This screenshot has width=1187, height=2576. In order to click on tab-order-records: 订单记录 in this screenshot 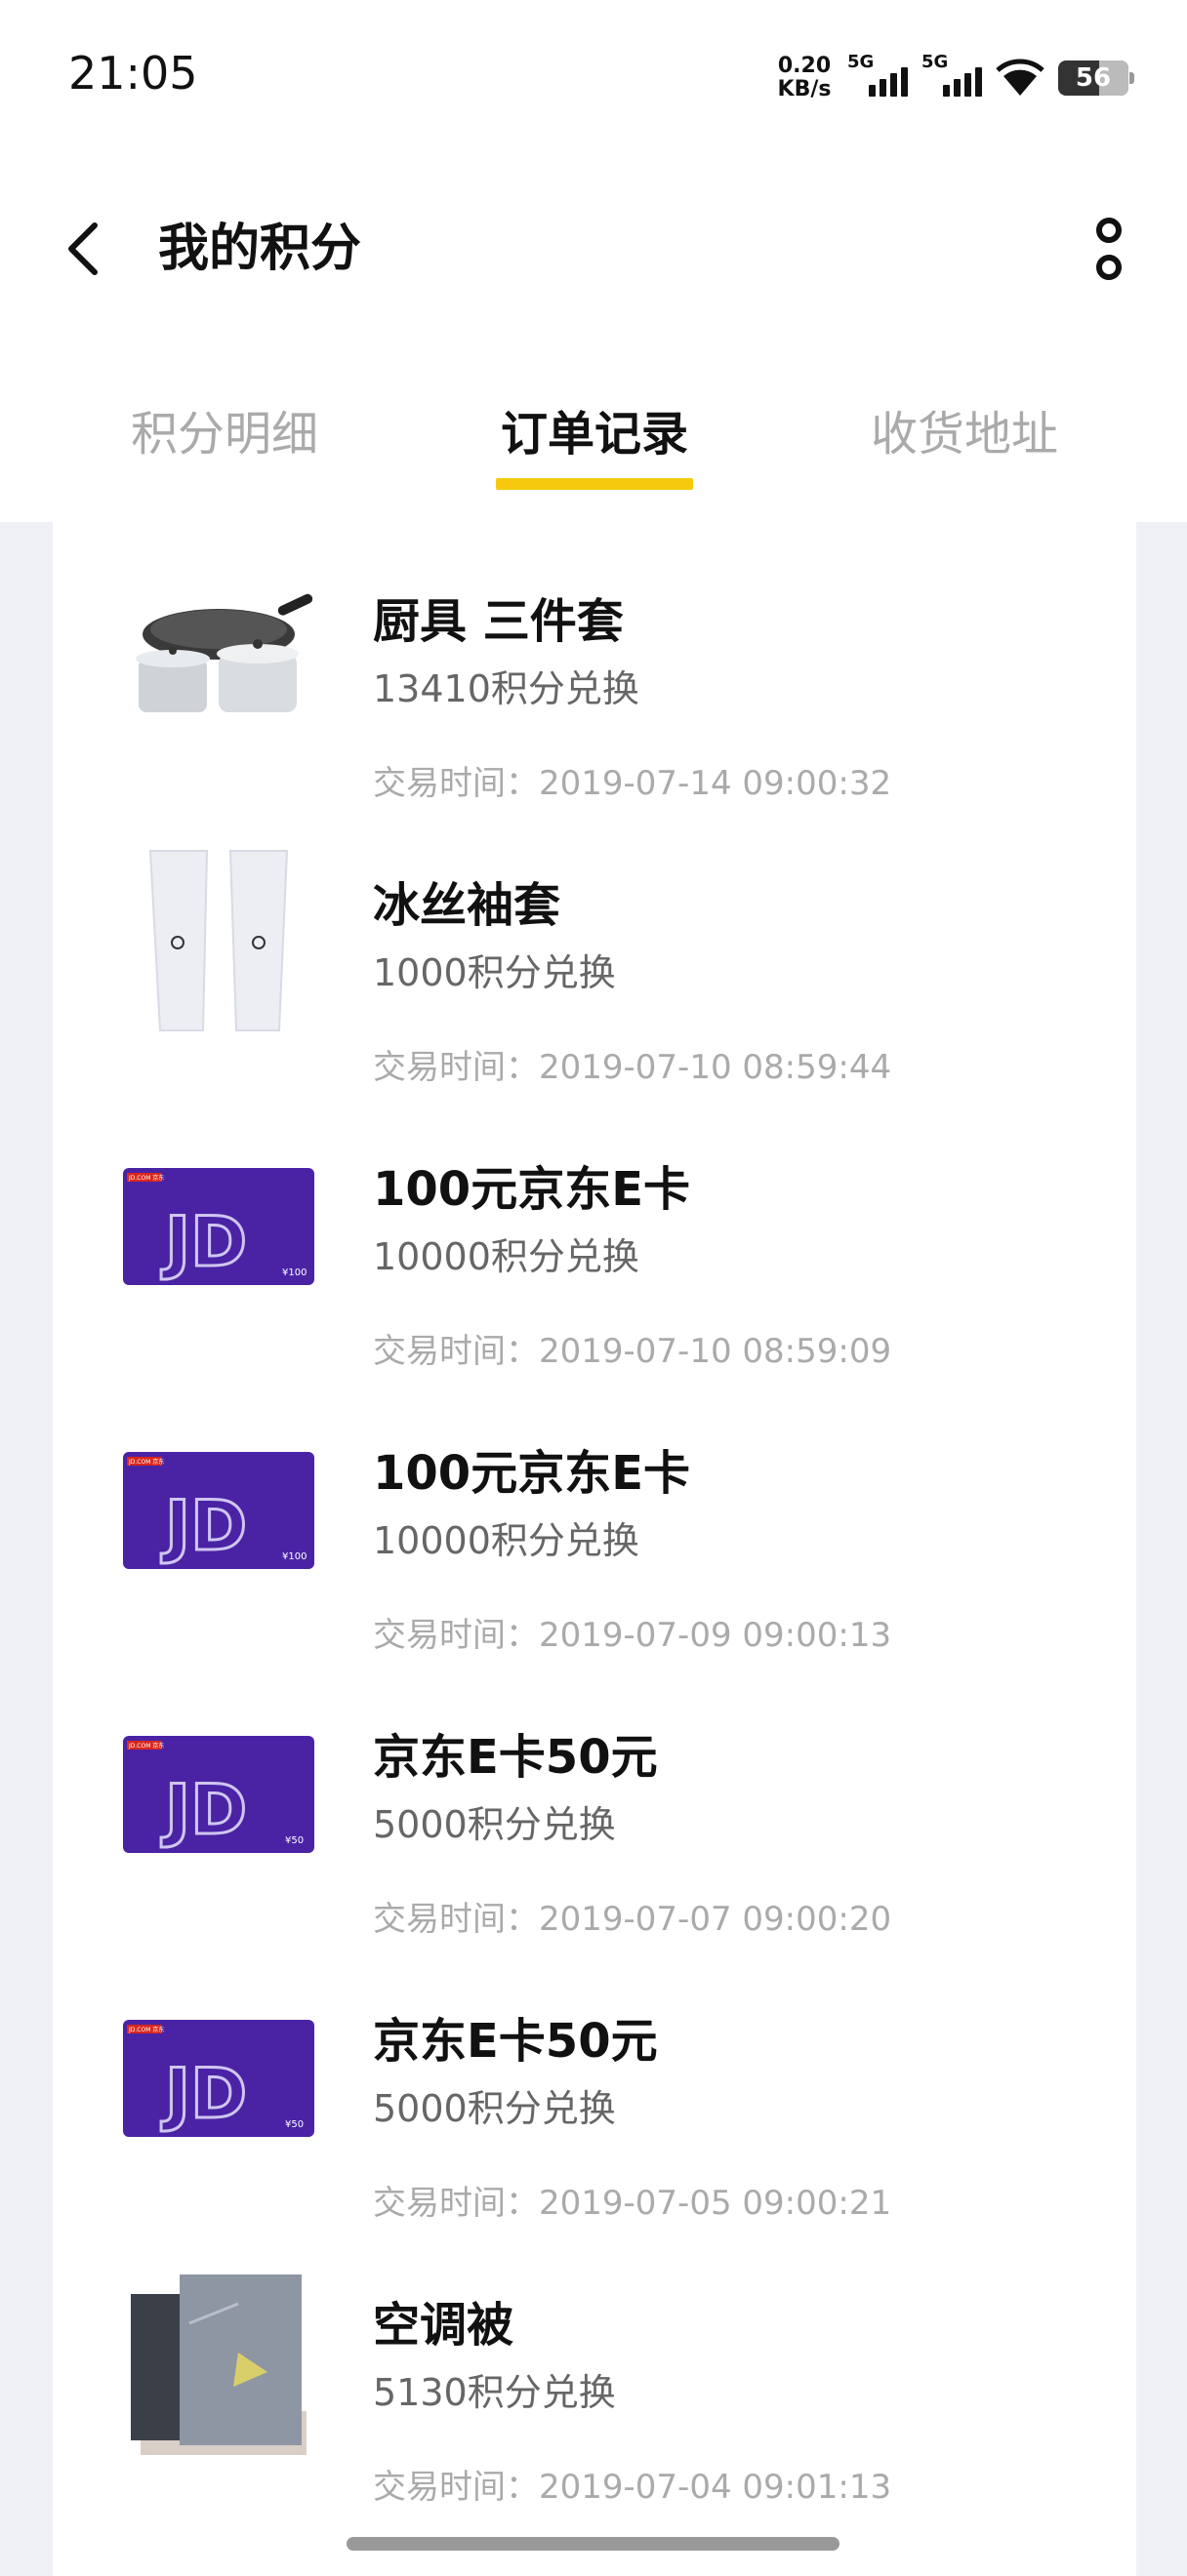, I will do `click(594, 445)`.